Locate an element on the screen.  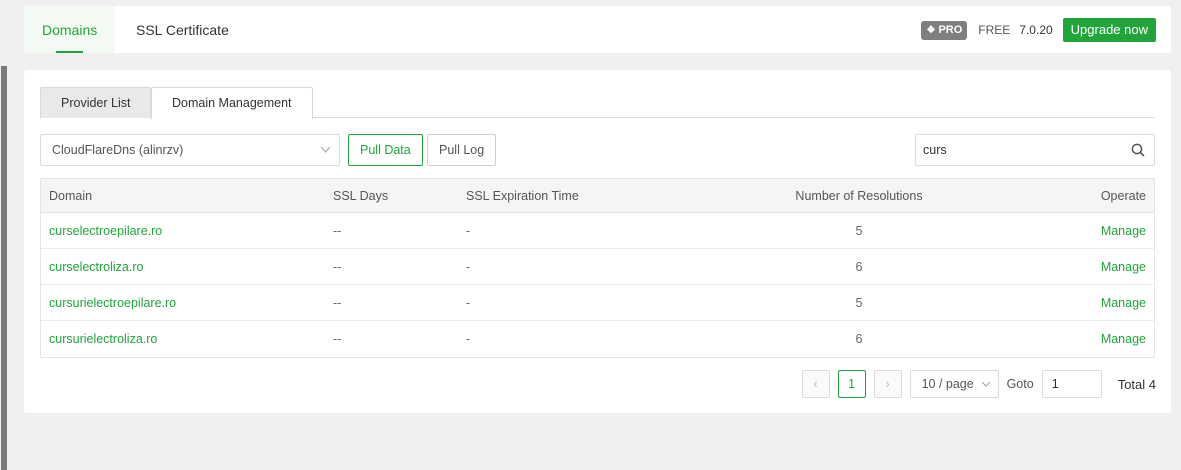
page-scrollbar is located at coordinates (4, 235).